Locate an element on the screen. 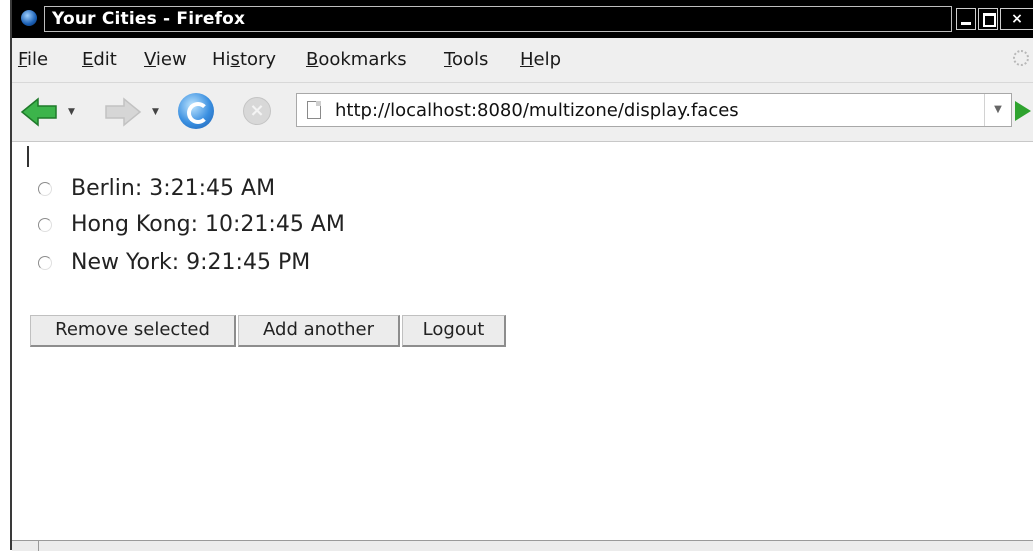  firefox-icon is located at coordinates (29, 18).